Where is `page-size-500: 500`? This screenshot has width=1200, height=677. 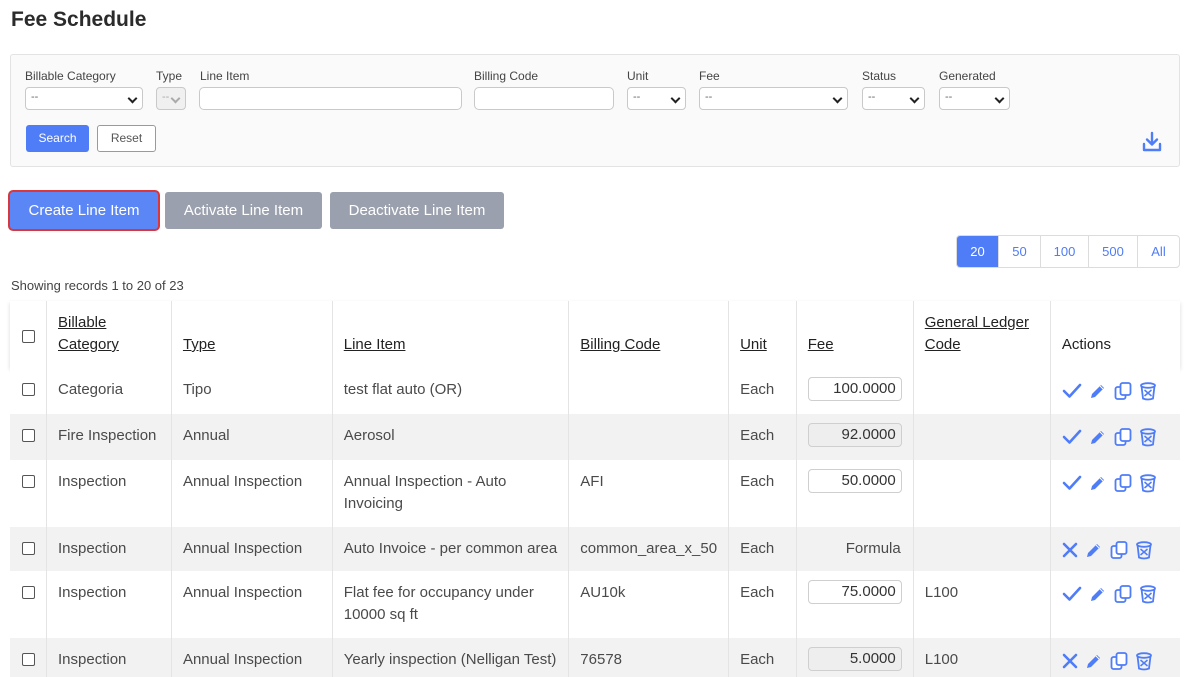
page-size-500: 500 is located at coordinates (1112, 251).